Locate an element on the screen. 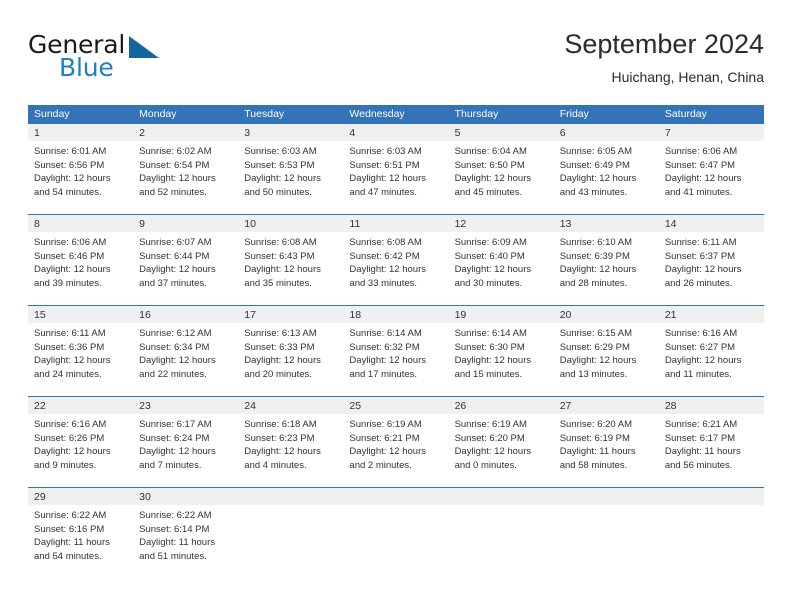  sunrise-text: Sunrise: 6:17 AM is located at coordinates (175, 424).